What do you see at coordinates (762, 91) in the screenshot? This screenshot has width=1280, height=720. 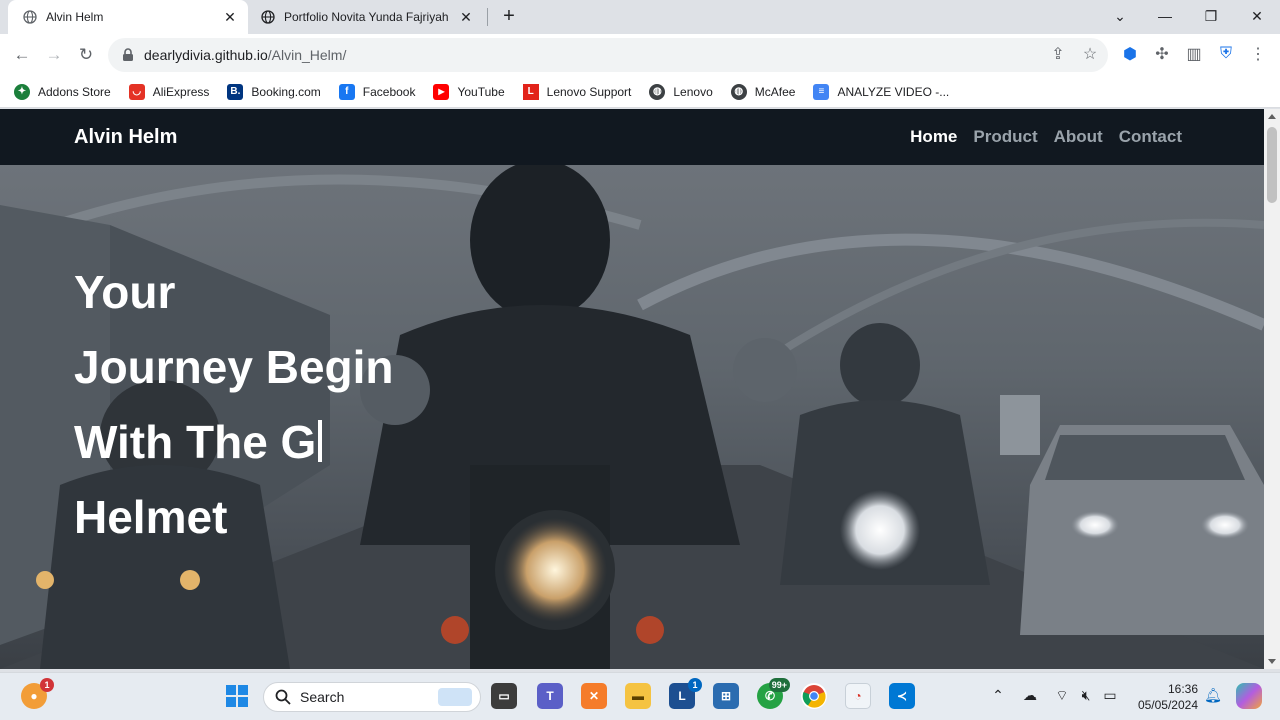 I see `bookmark-mcafee: ◍ McAfee` at bounding box center [762, 91].